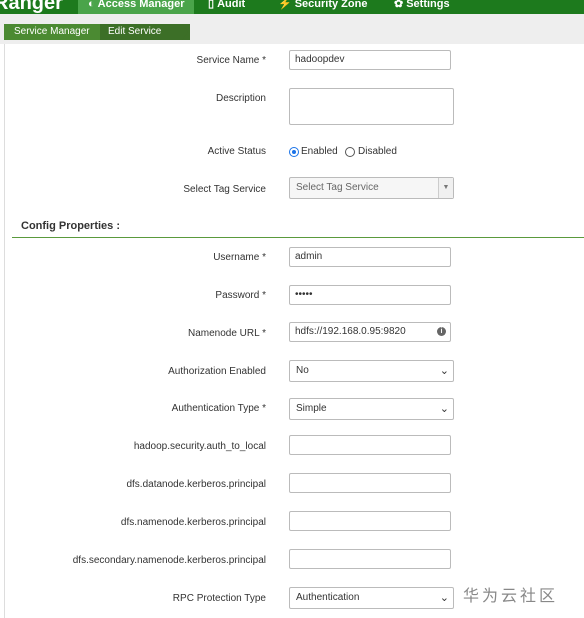 Image resolution: width=584 pixels, height=618 pixels. Describe the element at coordinates (294, 152) in the screenshot. I see `enabled-radio` at that location.